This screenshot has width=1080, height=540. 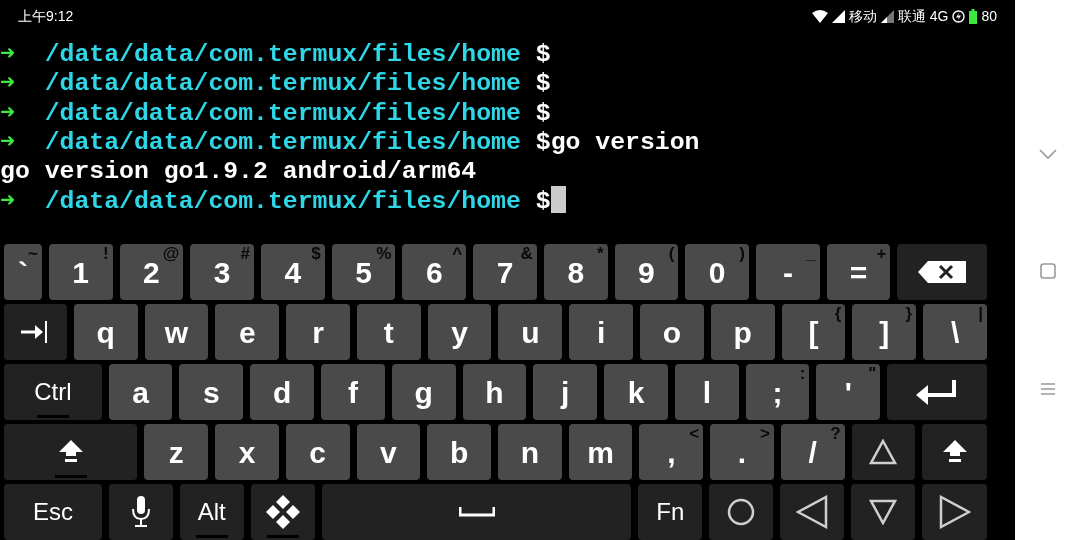 I want to click on keyboard-key: y, so click(x=459, y=332).